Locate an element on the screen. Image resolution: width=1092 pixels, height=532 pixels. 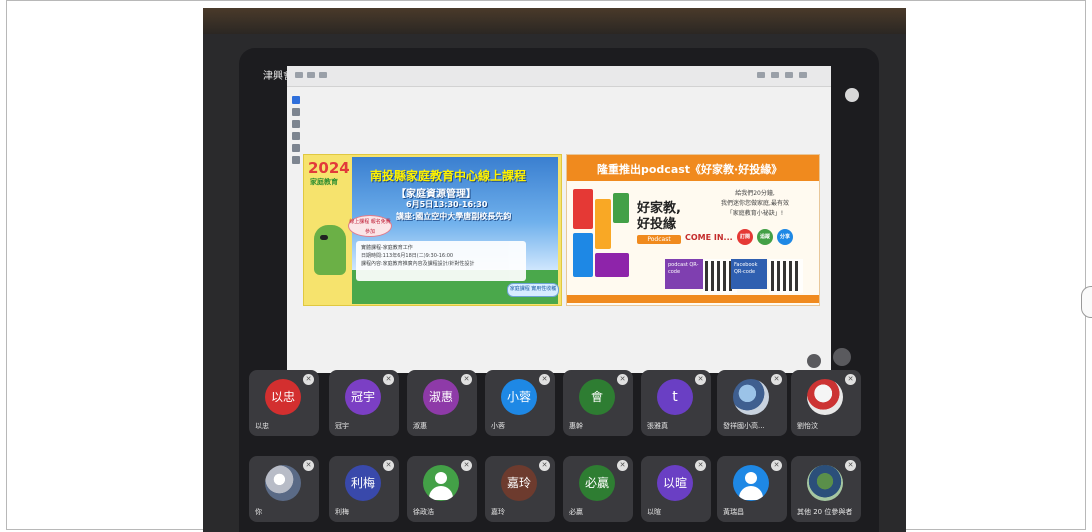
participant-name: 其他 20 位參與者 is located at coordinates (825, 512).